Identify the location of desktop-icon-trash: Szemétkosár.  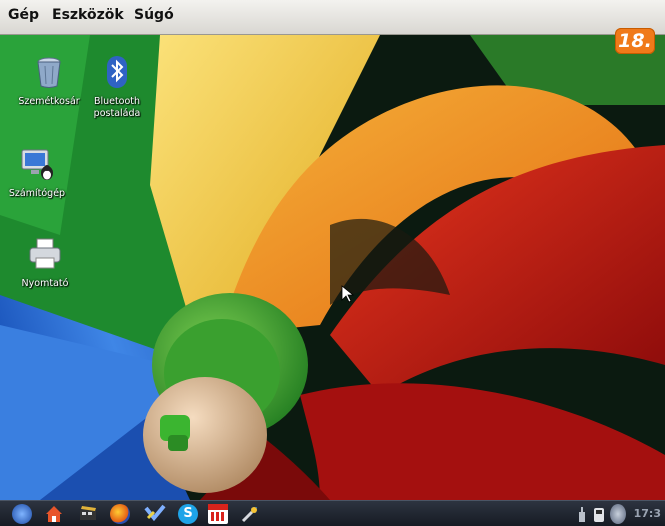
(49, 81).